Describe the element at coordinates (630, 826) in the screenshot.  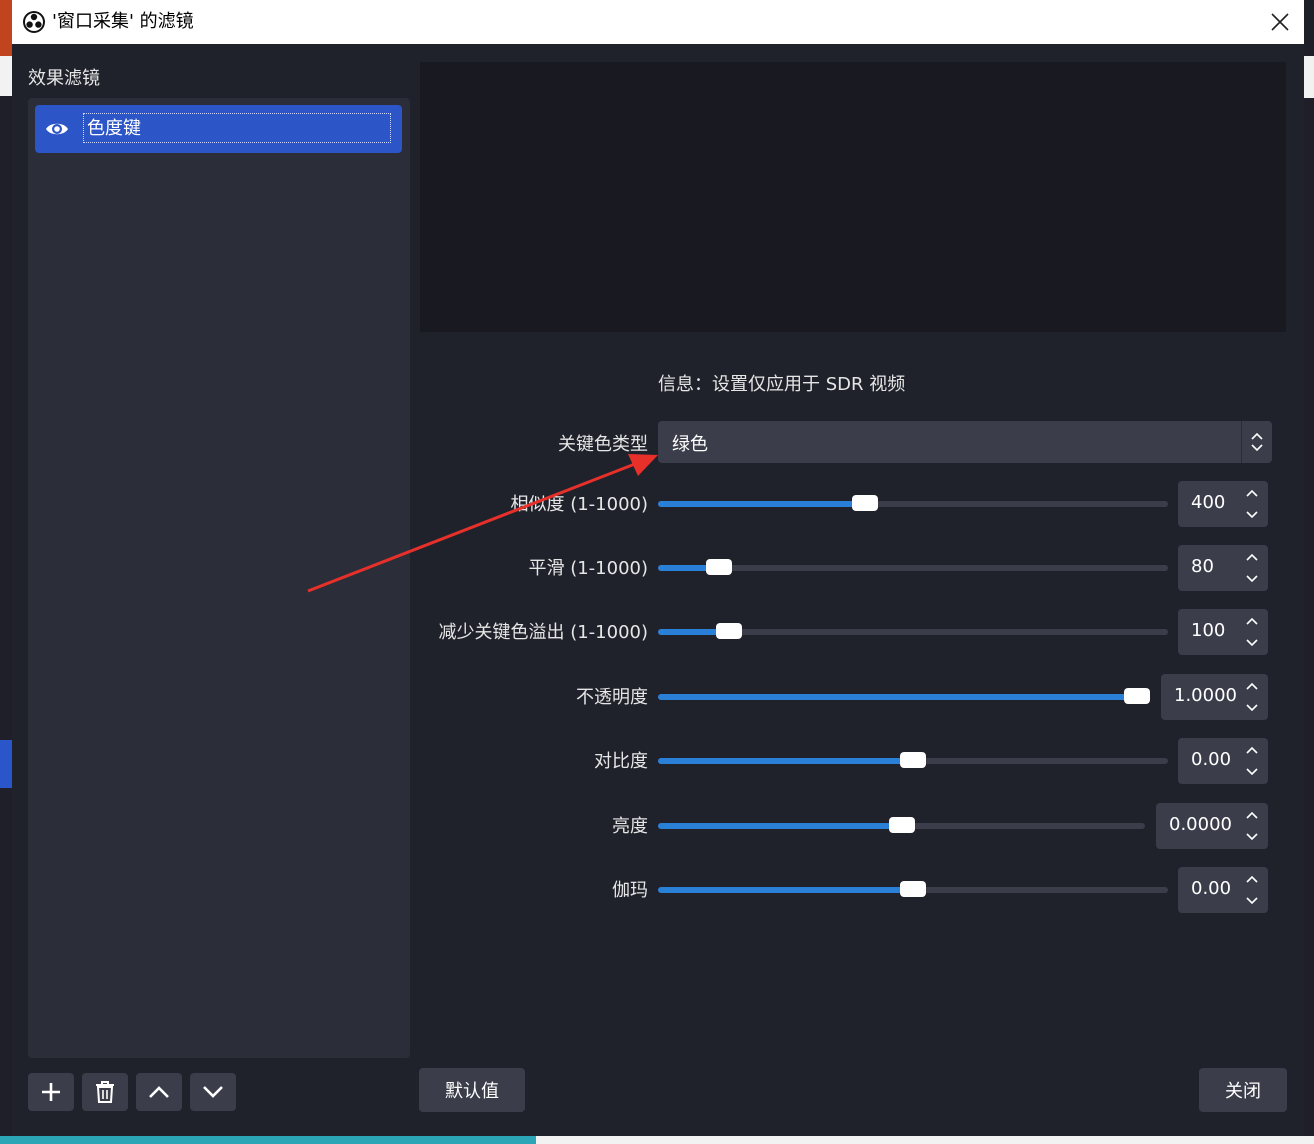
I see `brightness-label: 亮度` at that location.